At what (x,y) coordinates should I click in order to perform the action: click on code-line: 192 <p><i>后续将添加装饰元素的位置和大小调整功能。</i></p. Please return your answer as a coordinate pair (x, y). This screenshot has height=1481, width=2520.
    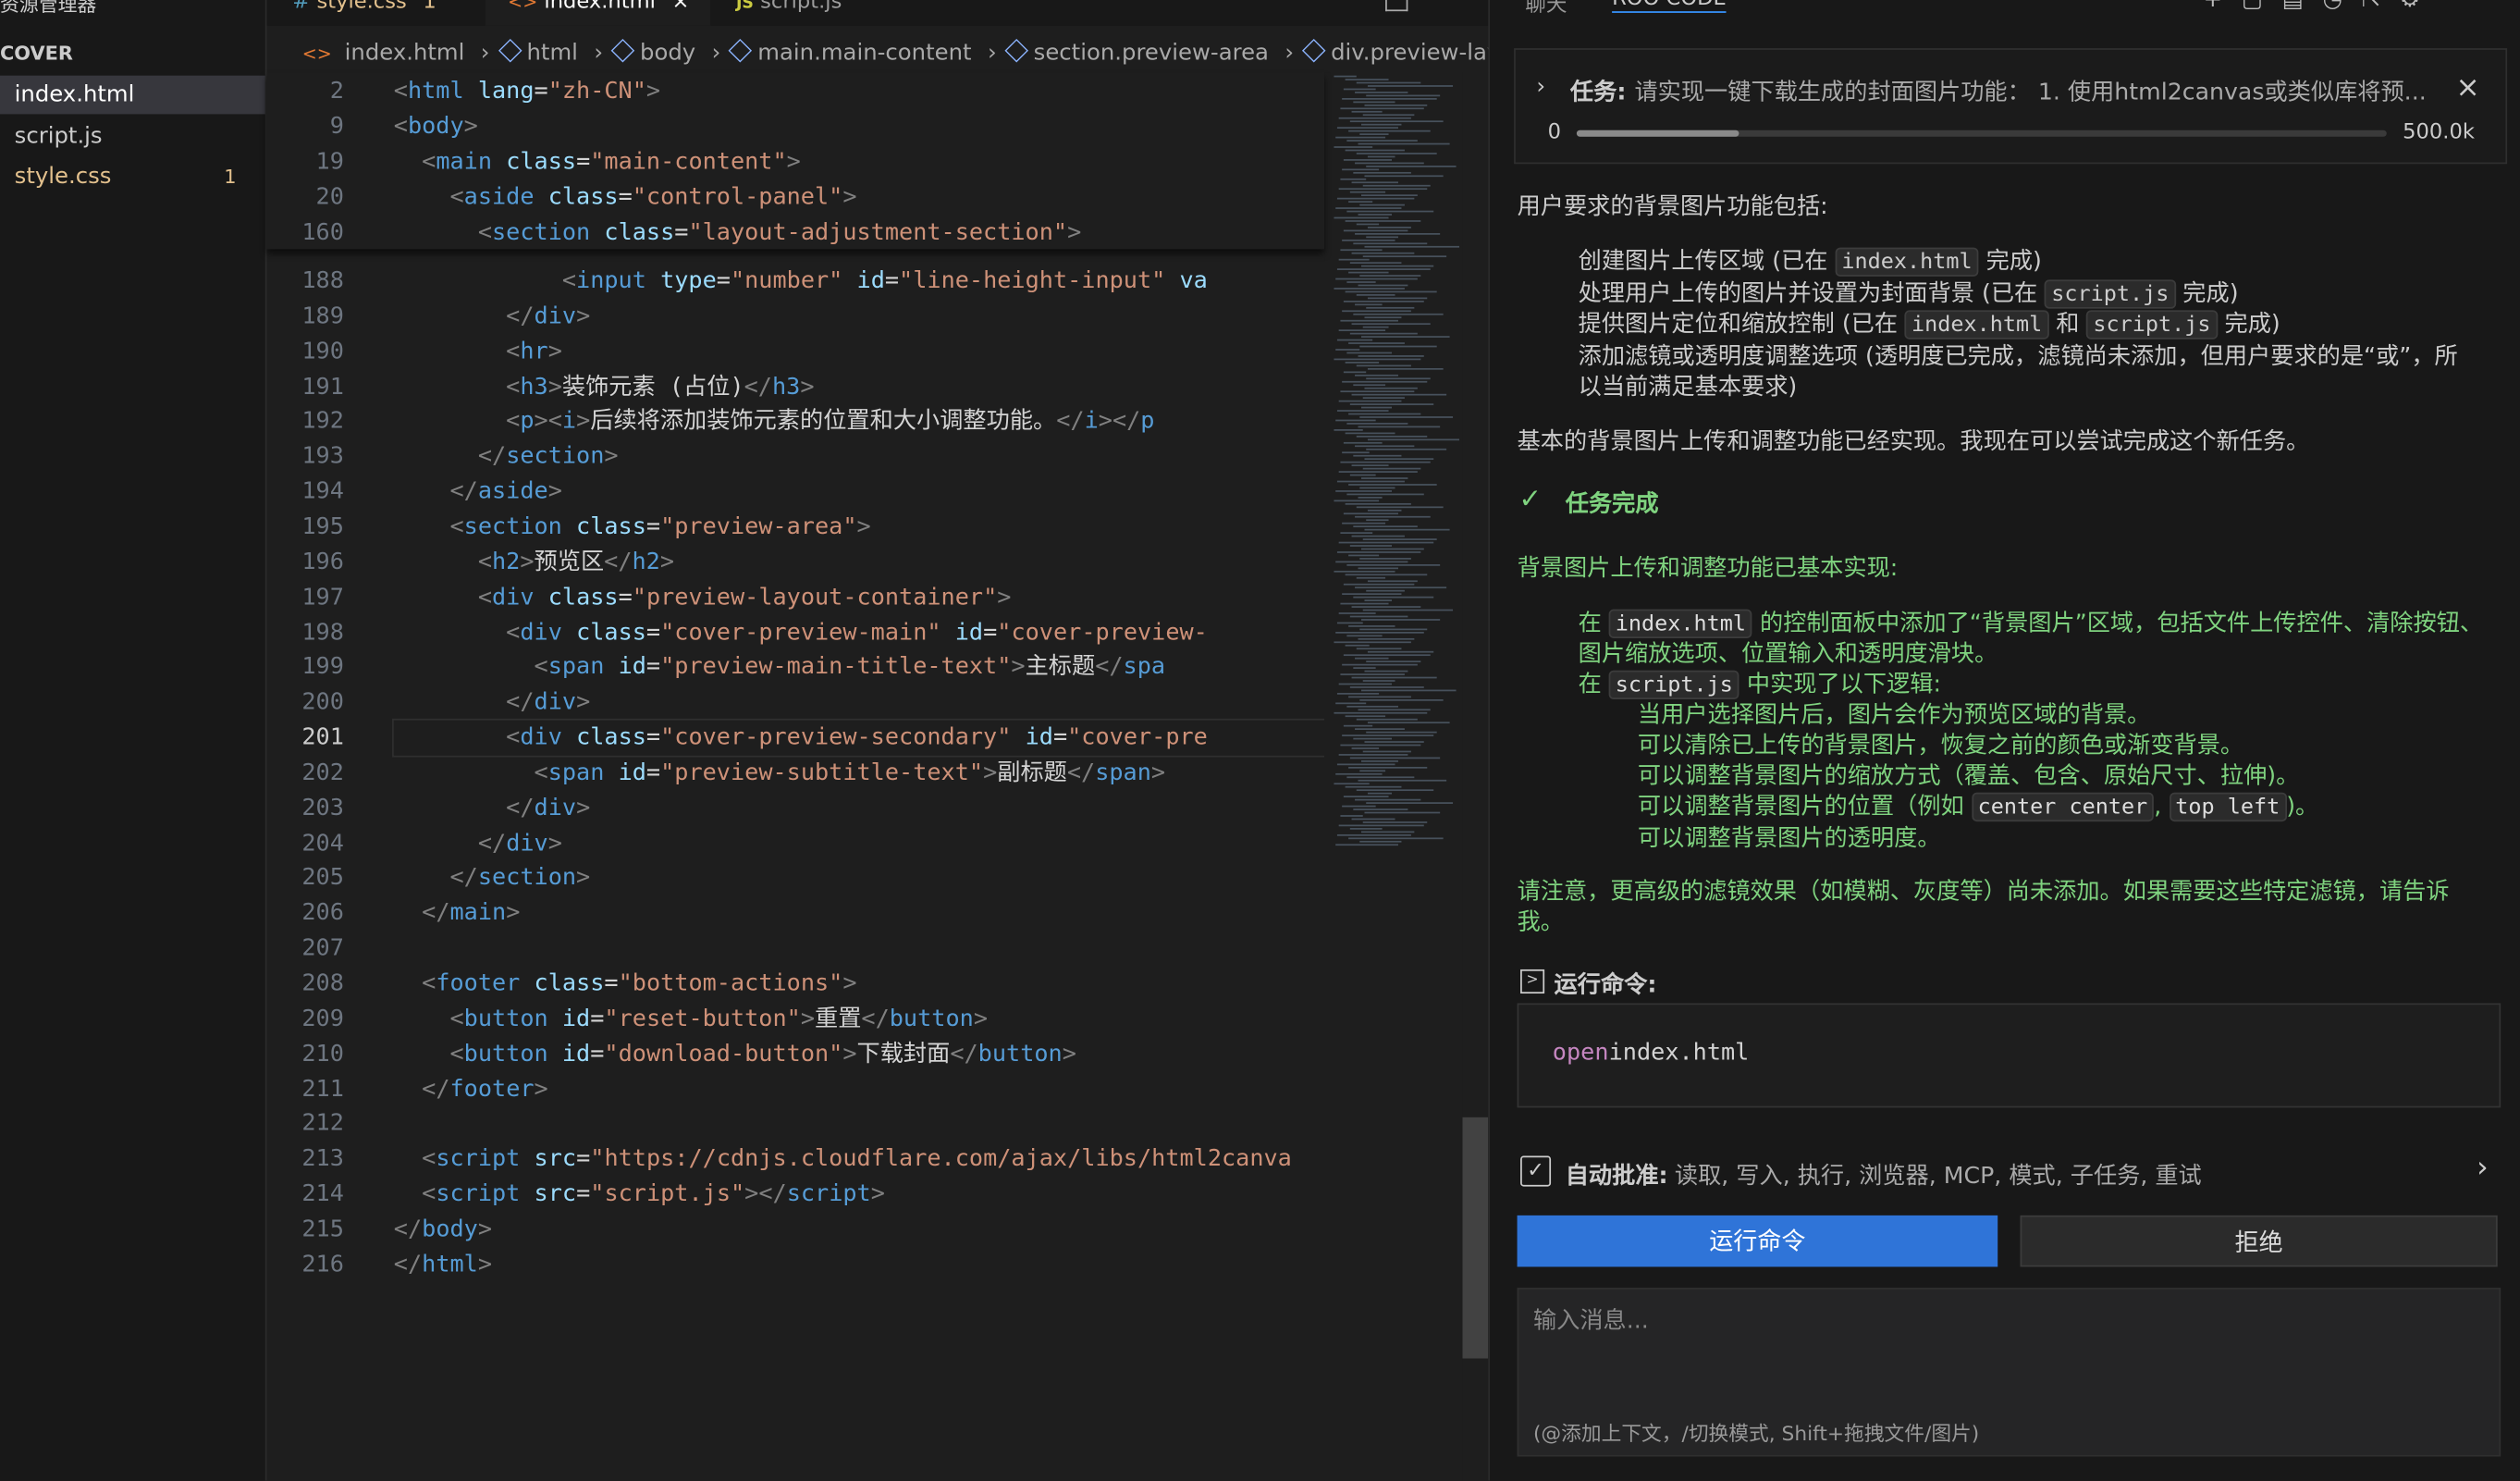
    Looking at the image, I should click on (795, 421).